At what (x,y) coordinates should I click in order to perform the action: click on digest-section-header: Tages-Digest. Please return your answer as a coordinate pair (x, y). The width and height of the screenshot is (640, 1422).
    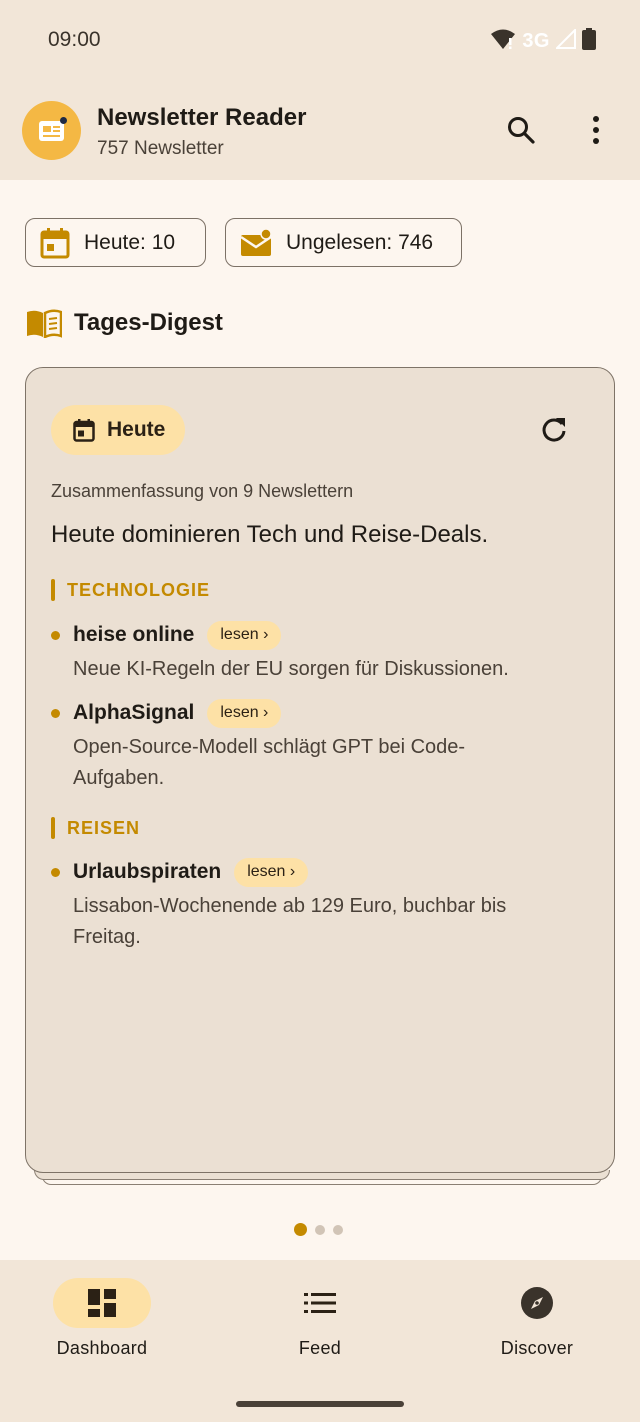
    Looking at the image, I should click on (124, 323).